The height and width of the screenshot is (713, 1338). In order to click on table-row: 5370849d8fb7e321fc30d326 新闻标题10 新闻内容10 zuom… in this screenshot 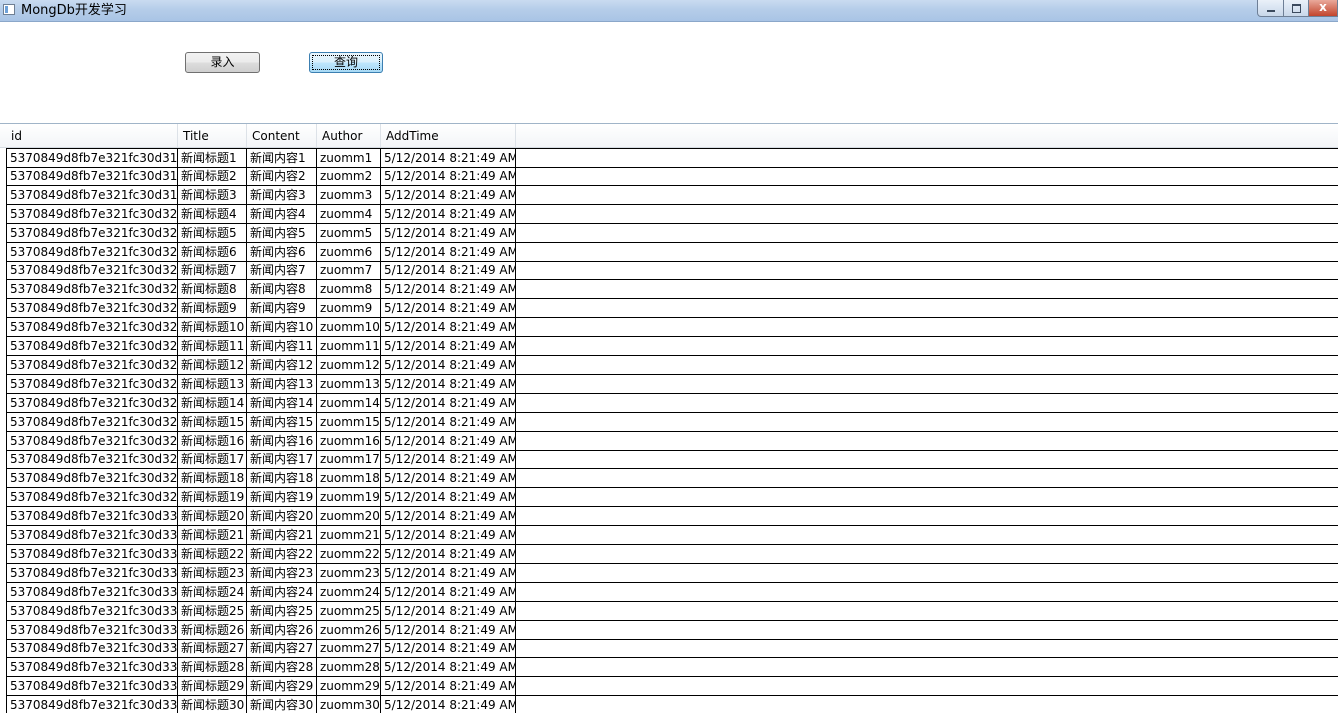, I will do `click(672, 328)`.